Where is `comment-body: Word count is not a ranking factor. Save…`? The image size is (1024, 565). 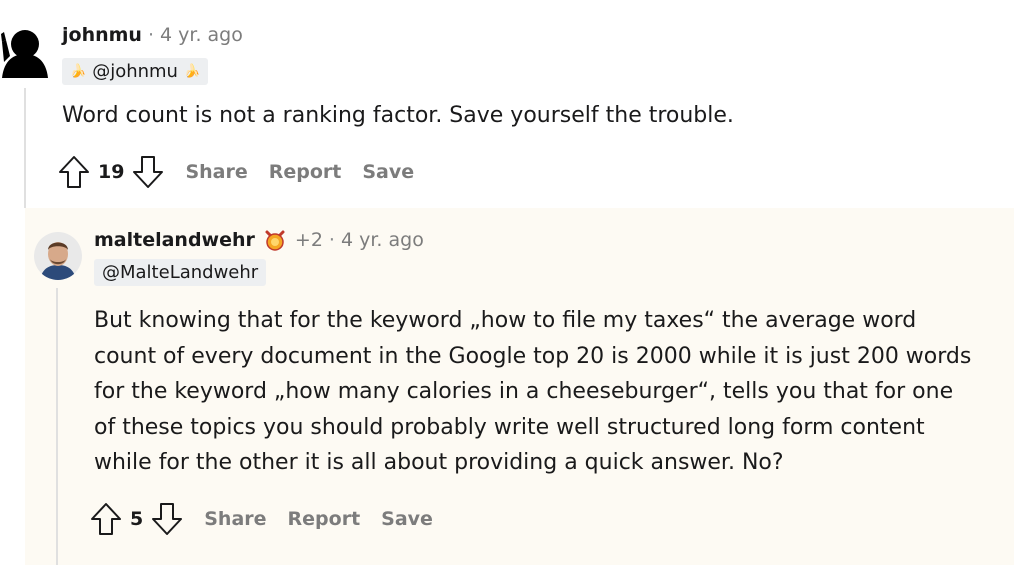 comment-body: Word count is not a ranking factor. Save… is located at coordinates (398, 115).